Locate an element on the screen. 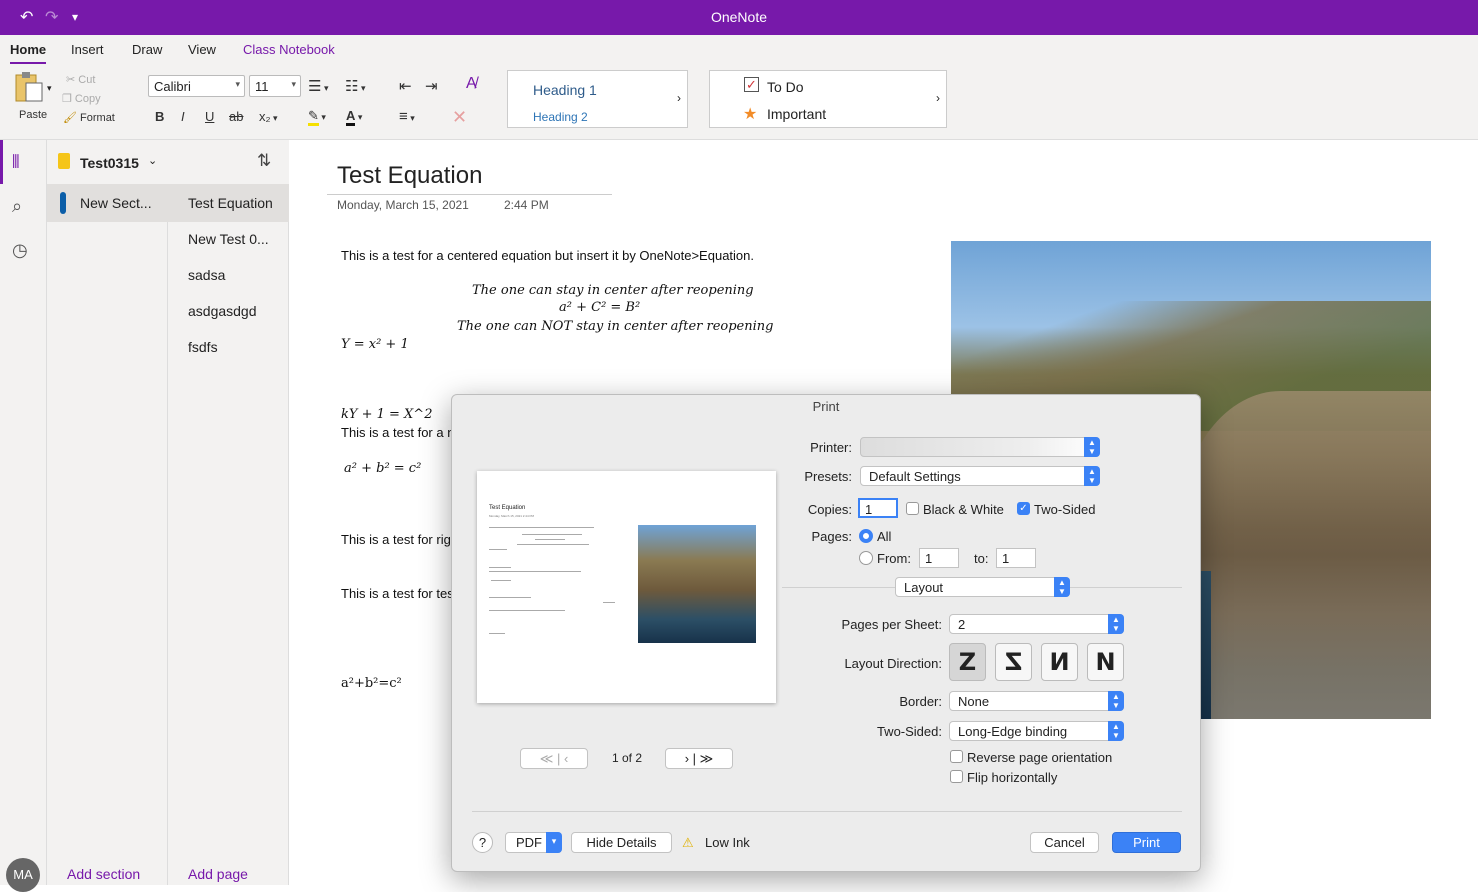 The height and width of the screenshot is (892, 1478). notebook-name: Test0315 is located at coordinates (109, 163).